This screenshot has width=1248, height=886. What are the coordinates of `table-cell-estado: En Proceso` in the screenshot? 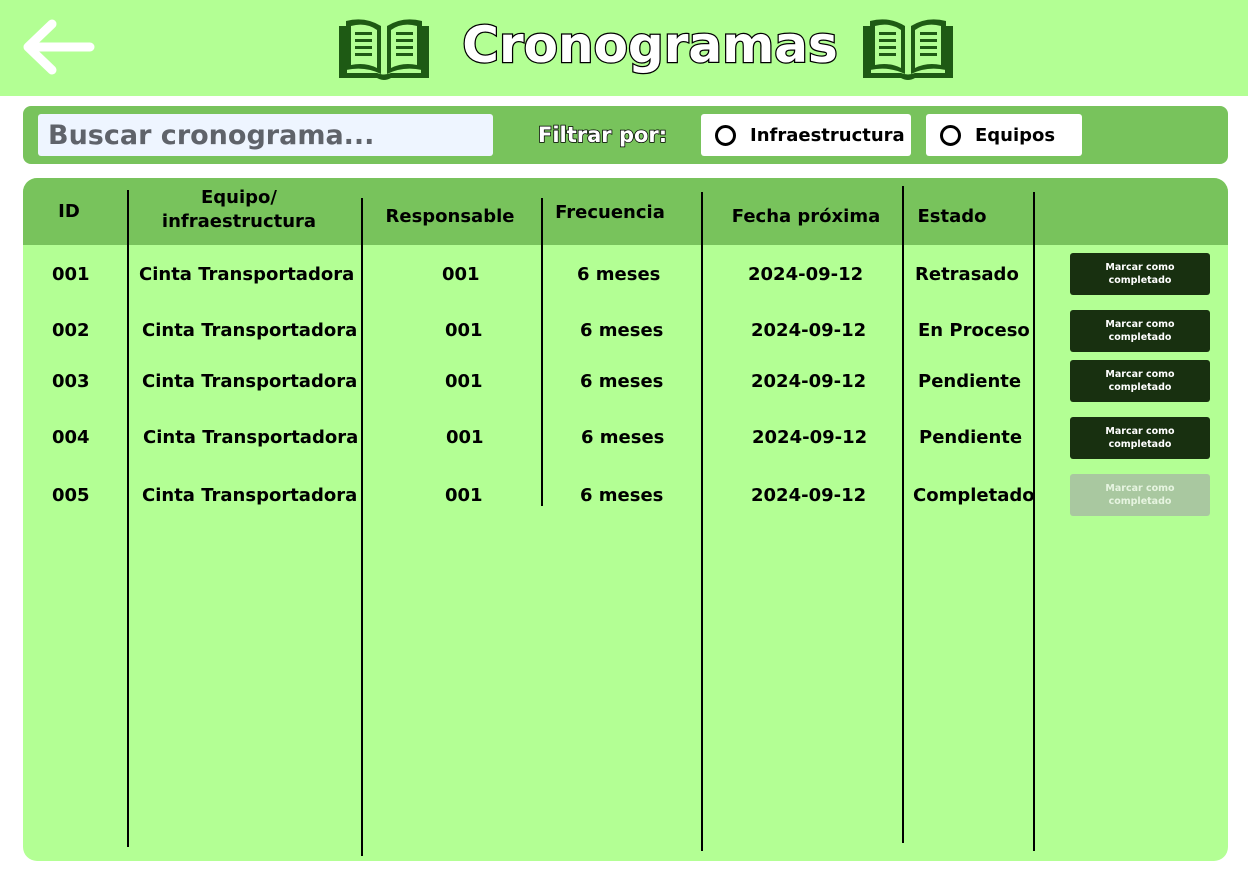 It's located at (974, 330).